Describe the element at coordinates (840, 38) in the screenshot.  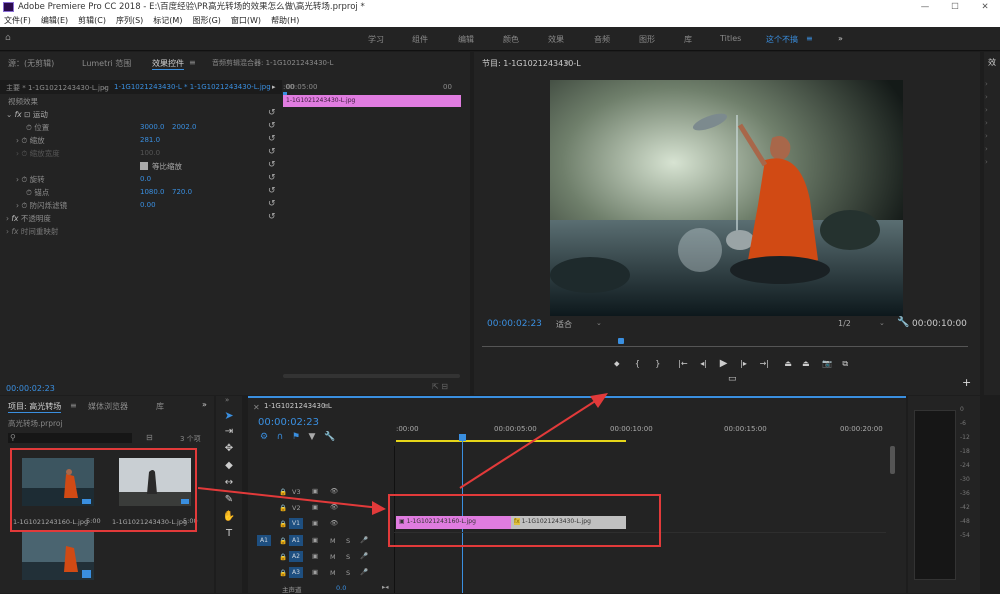
I see `ws-more-chevron: »` at that location.